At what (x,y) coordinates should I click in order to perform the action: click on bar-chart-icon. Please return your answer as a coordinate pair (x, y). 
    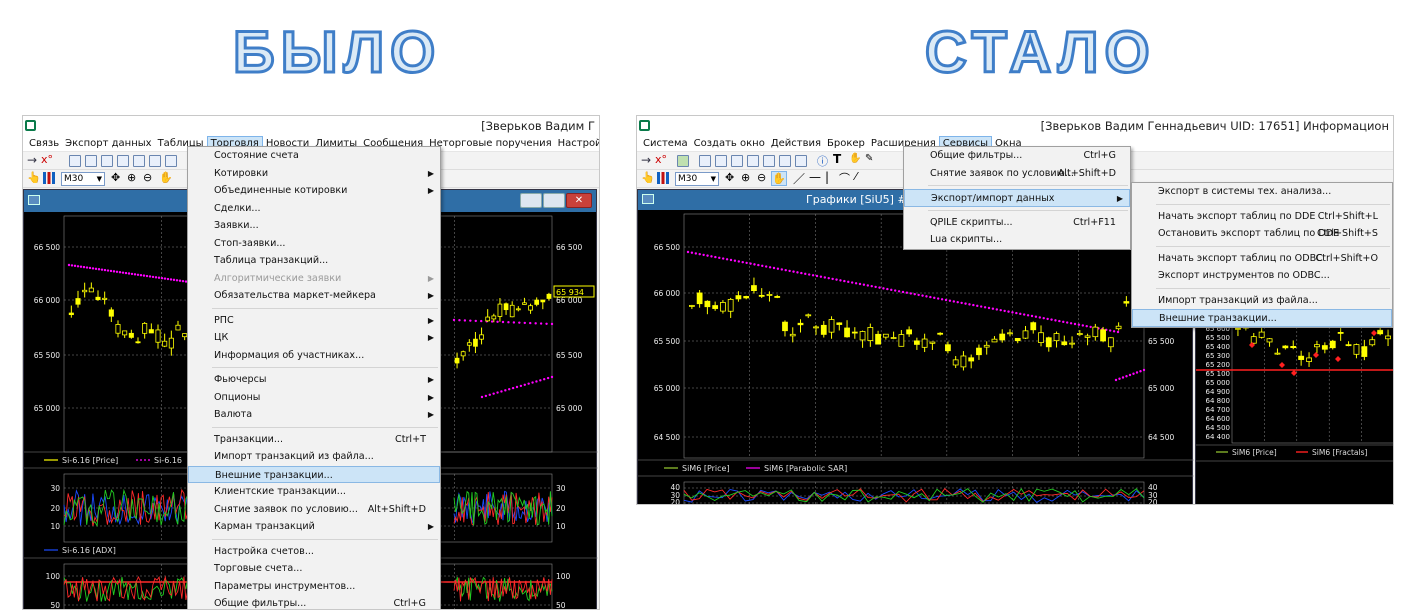
    Looking at the image, I should click on (49, 178).